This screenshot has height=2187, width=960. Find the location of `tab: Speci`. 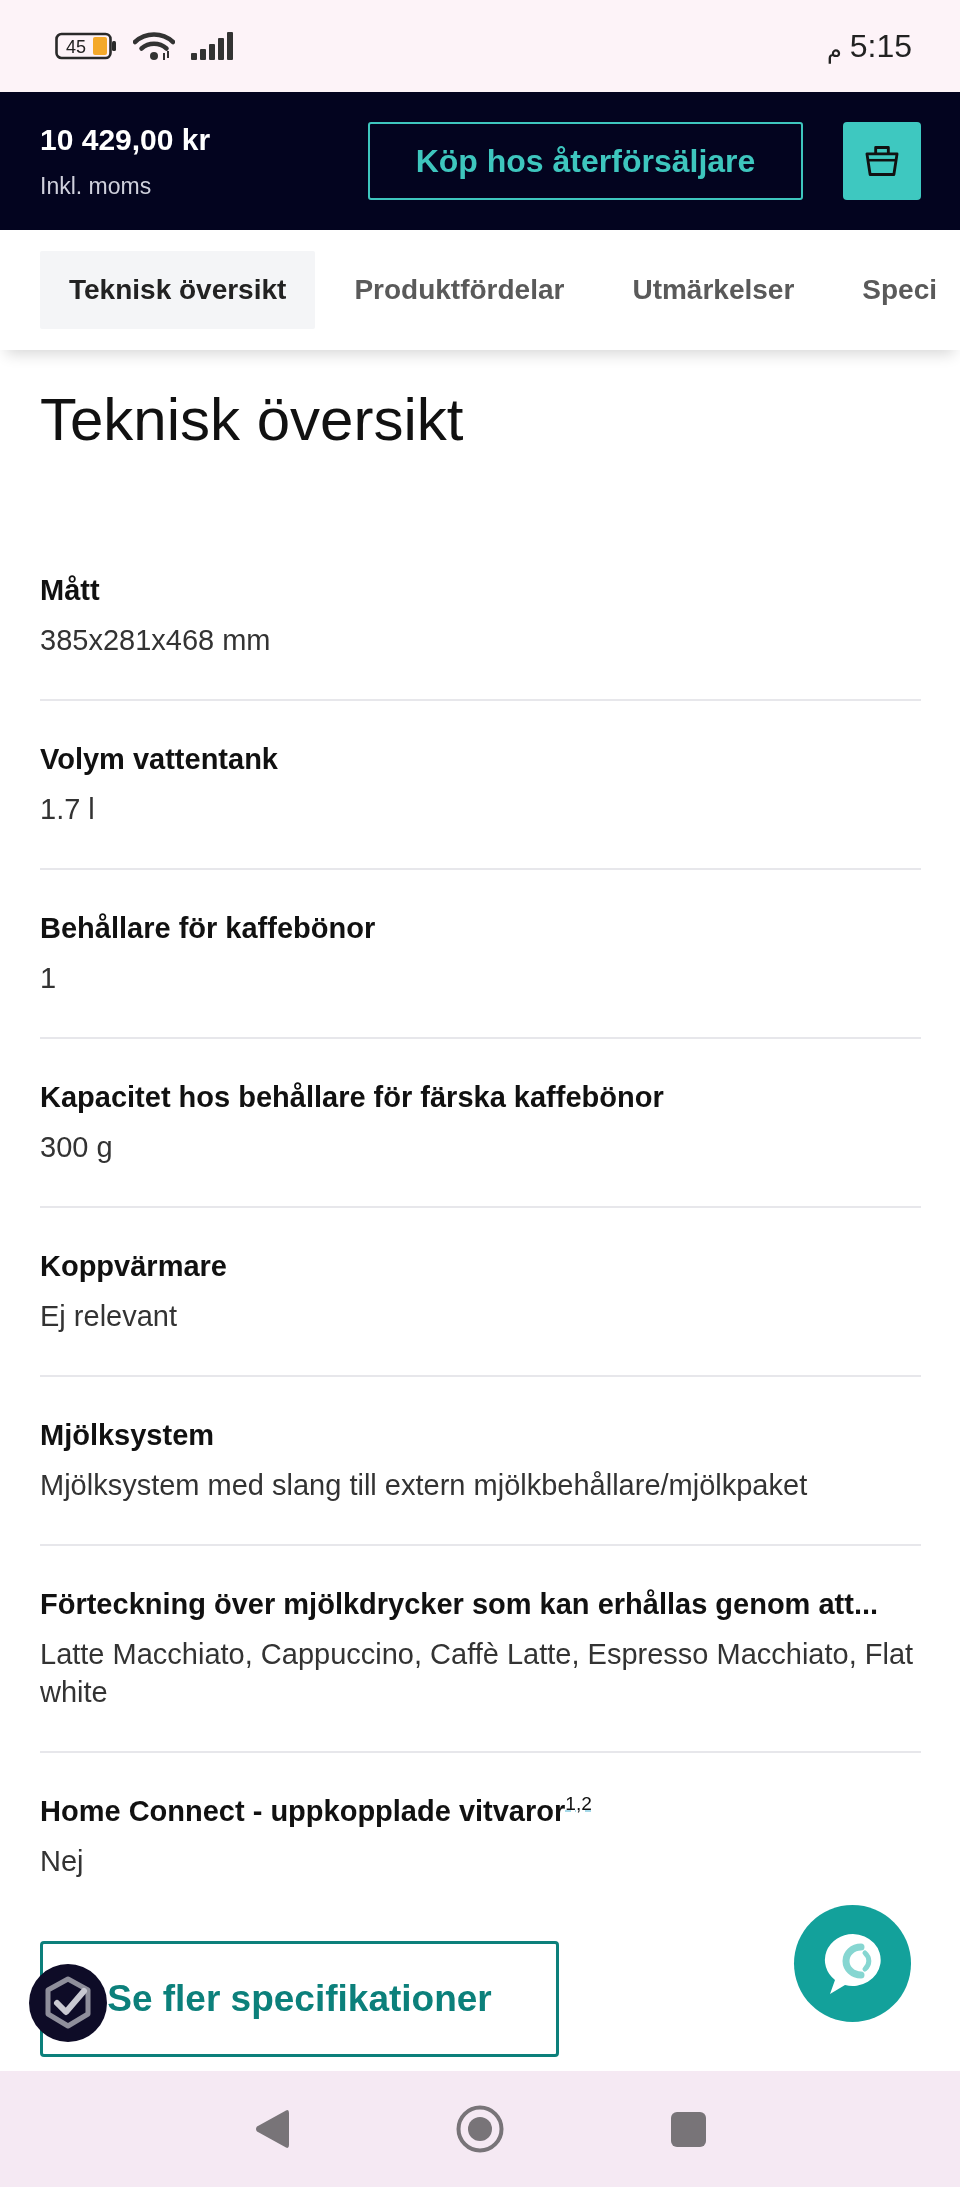

tab: Speci is located at coordinates (896, 290).